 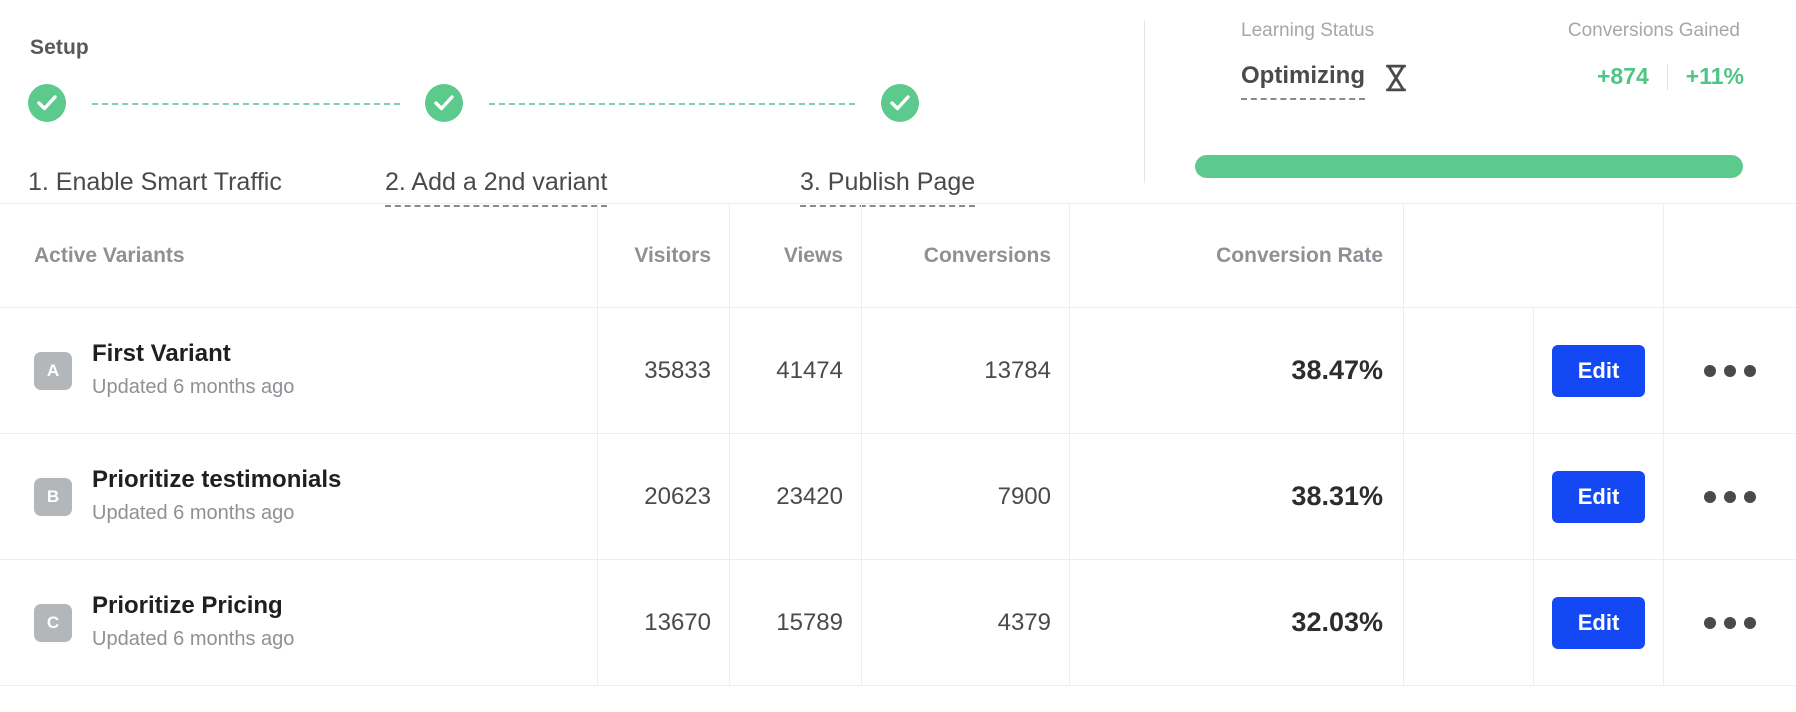 I want to click on column-header-label: Conversion Rate, so click(x=1299, y=255).